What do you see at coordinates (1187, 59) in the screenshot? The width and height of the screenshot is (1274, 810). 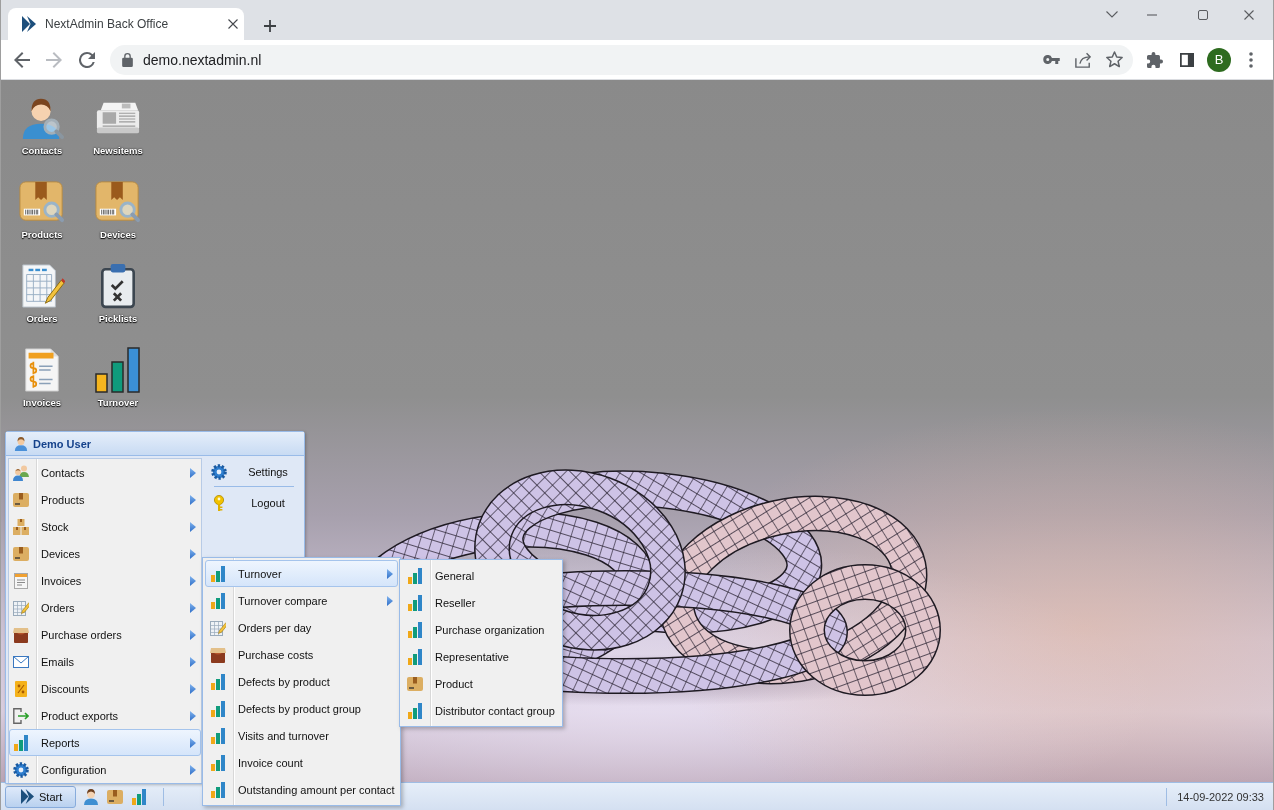 I see `sidebar-icon` at bounding box center [1187, 59].